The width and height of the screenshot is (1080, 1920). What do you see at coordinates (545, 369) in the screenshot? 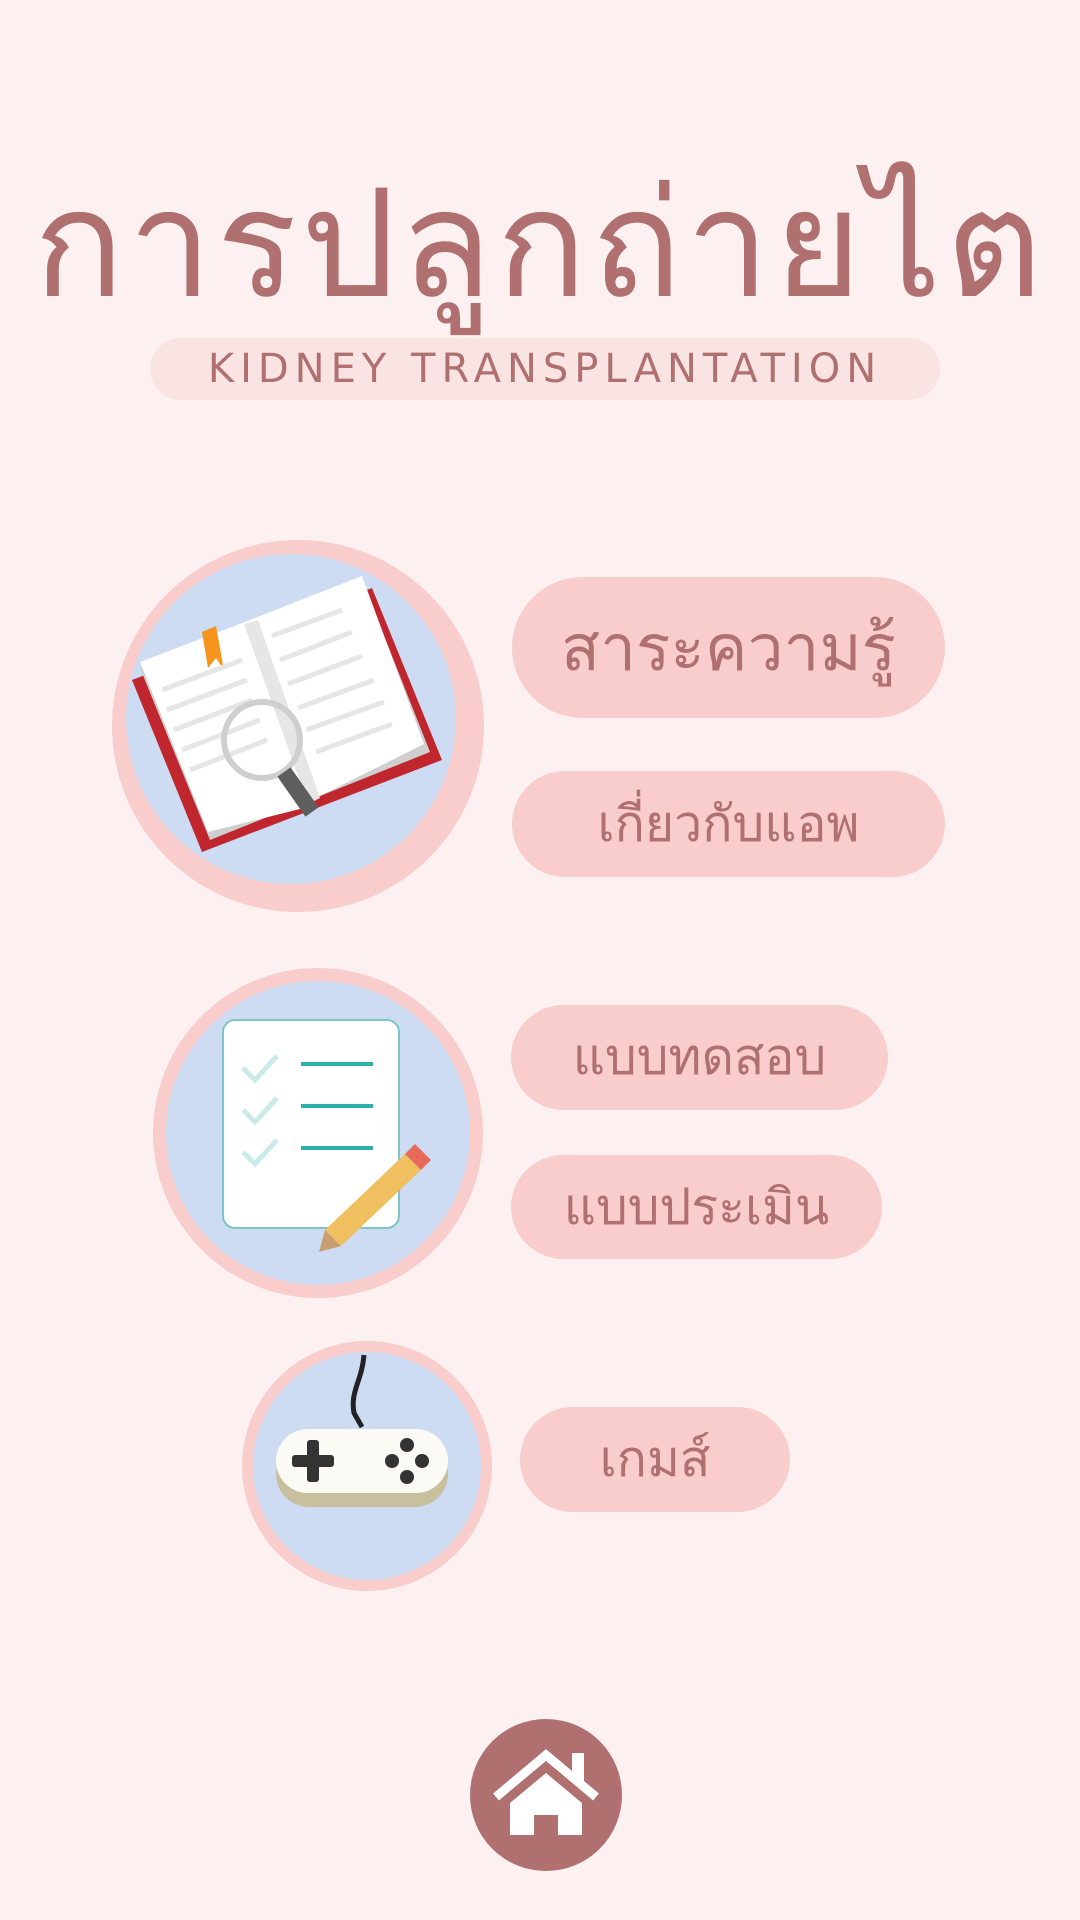
I see `page-subtitle: KIDNEY TRANSPLANTATION` at bounding box center [545, 369].